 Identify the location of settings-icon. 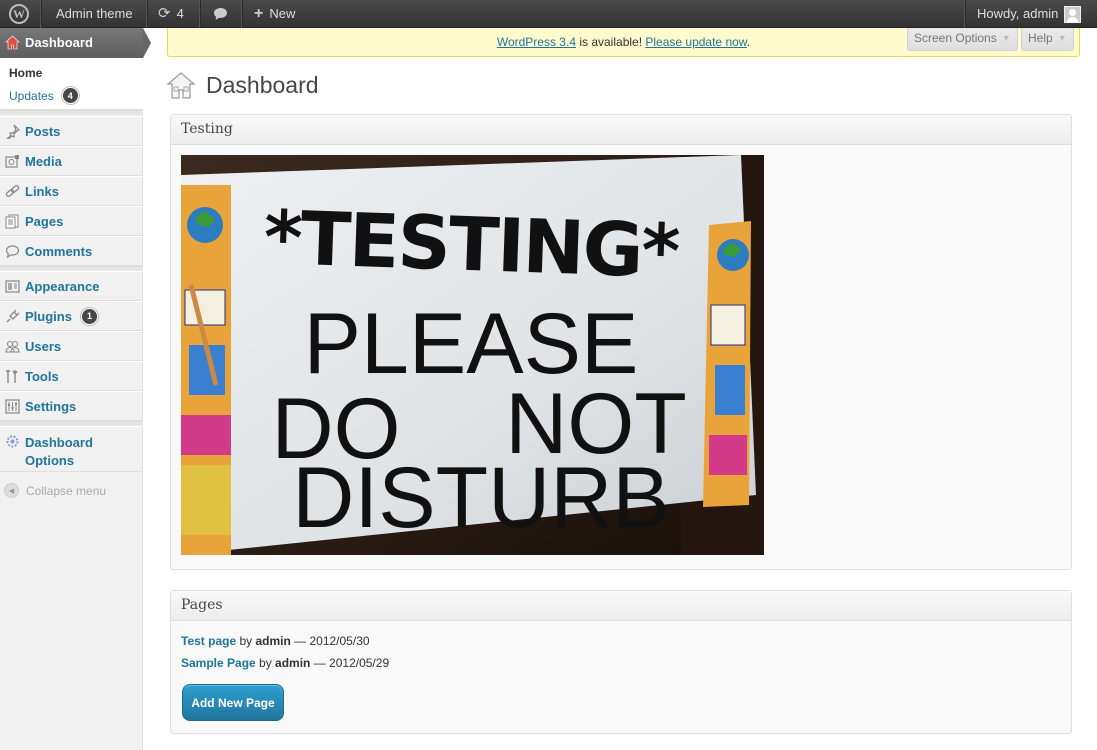
(12, 406).